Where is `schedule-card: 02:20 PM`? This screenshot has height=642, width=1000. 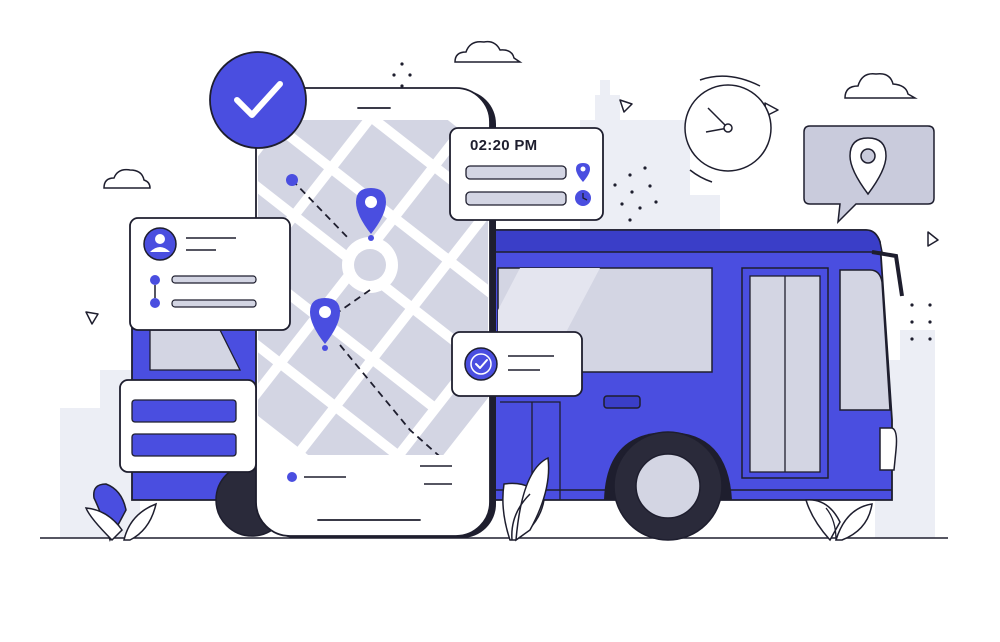
schedule-card: 02:20 PM is located at coordinates (526, 174).